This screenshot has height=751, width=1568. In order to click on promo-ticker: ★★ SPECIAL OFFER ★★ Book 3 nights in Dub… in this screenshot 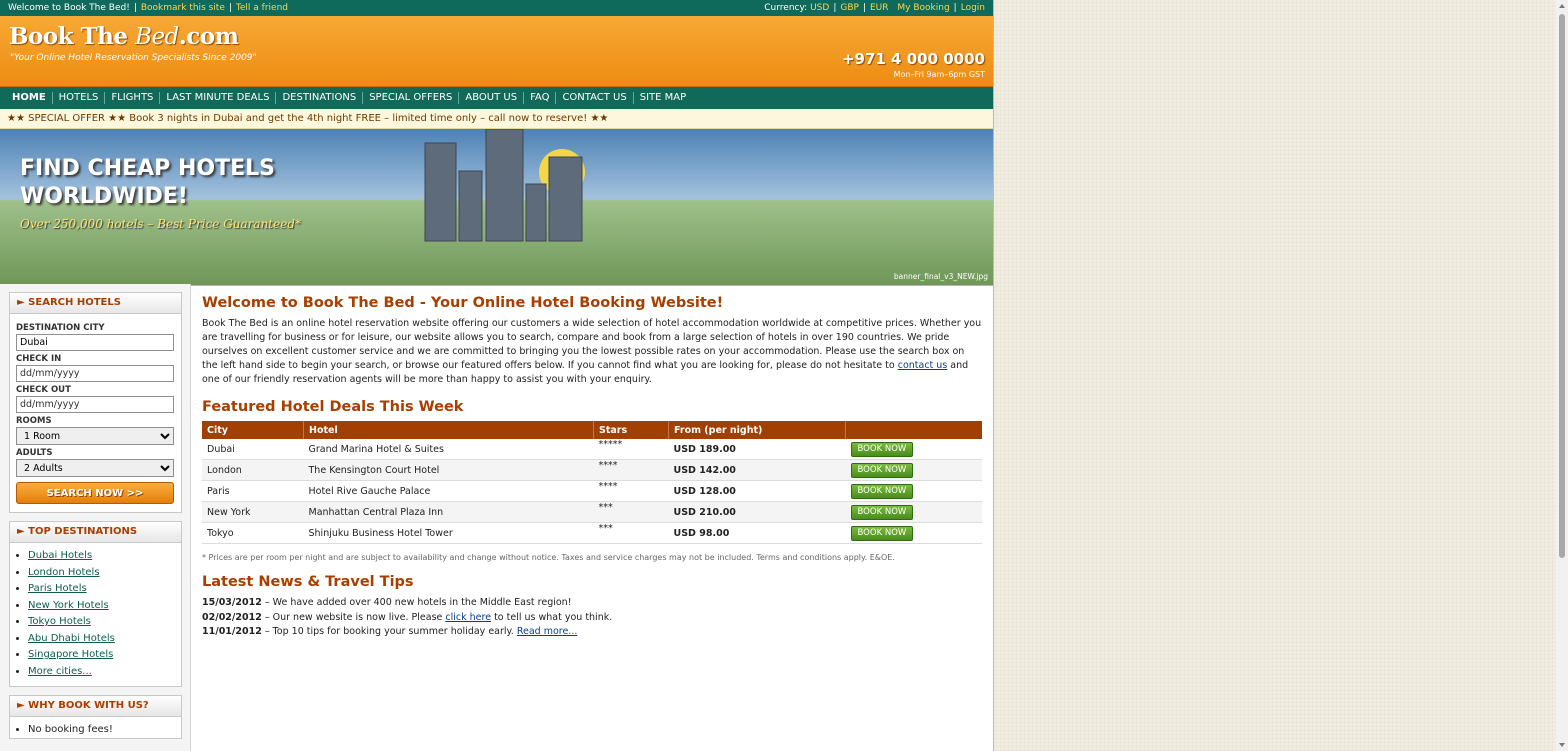, I will do `click(496, 119)`.